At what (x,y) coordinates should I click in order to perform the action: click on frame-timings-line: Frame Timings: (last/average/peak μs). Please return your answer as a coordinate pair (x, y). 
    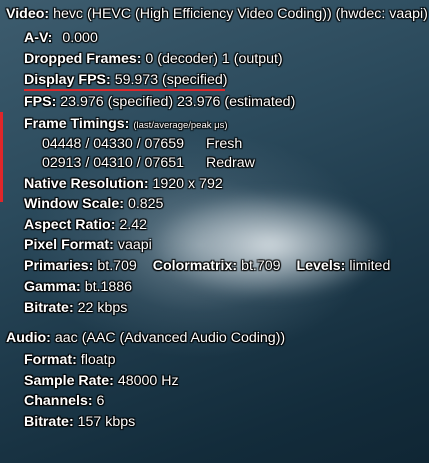
    Looking at the image, I should click on (126, 125).